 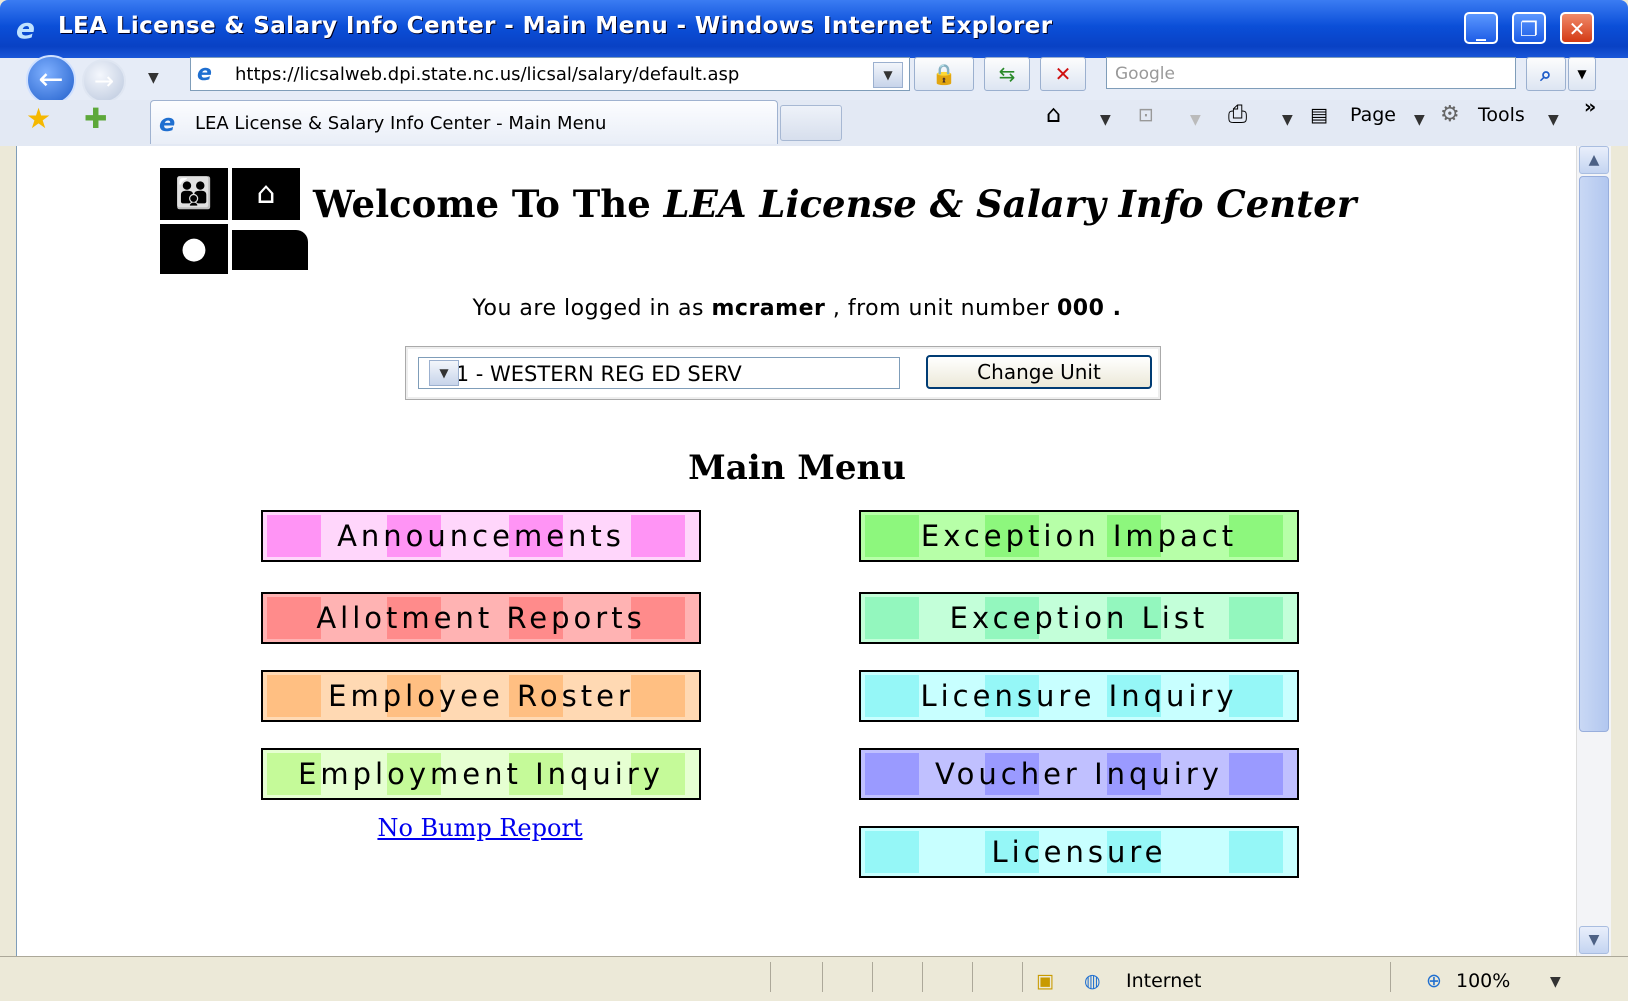 I want to click on back-arrow-icon: ←, so click(x=51, y=79).